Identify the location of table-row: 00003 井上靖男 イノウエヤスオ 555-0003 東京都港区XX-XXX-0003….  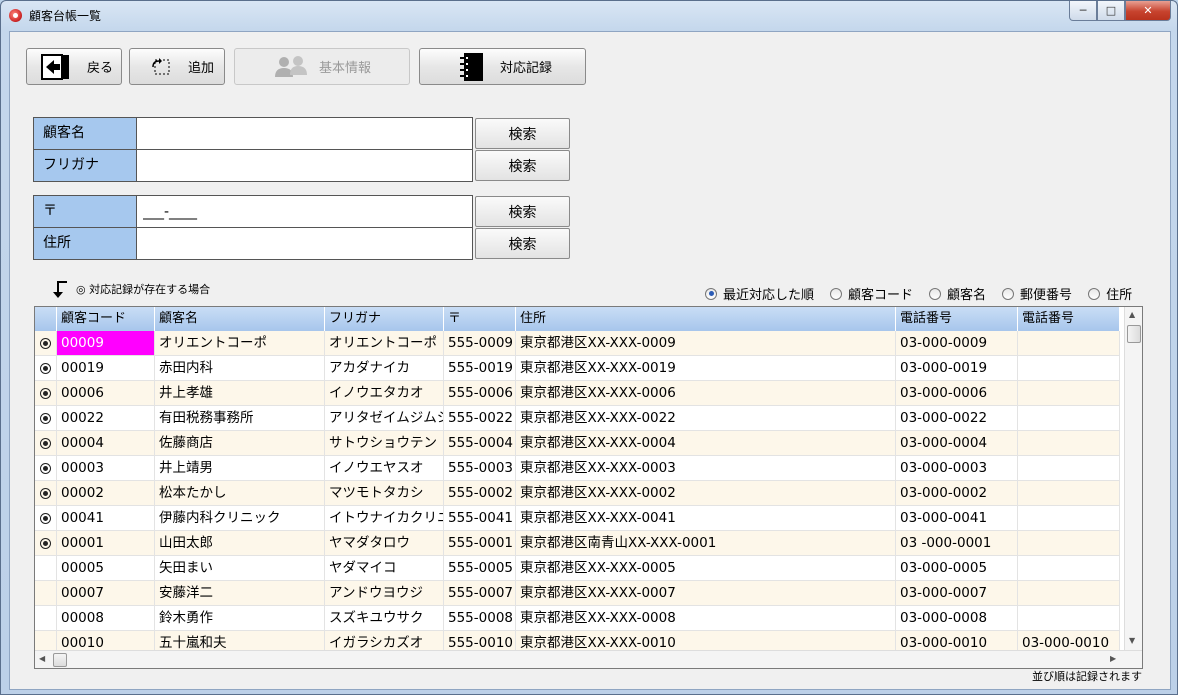
(577, 468).